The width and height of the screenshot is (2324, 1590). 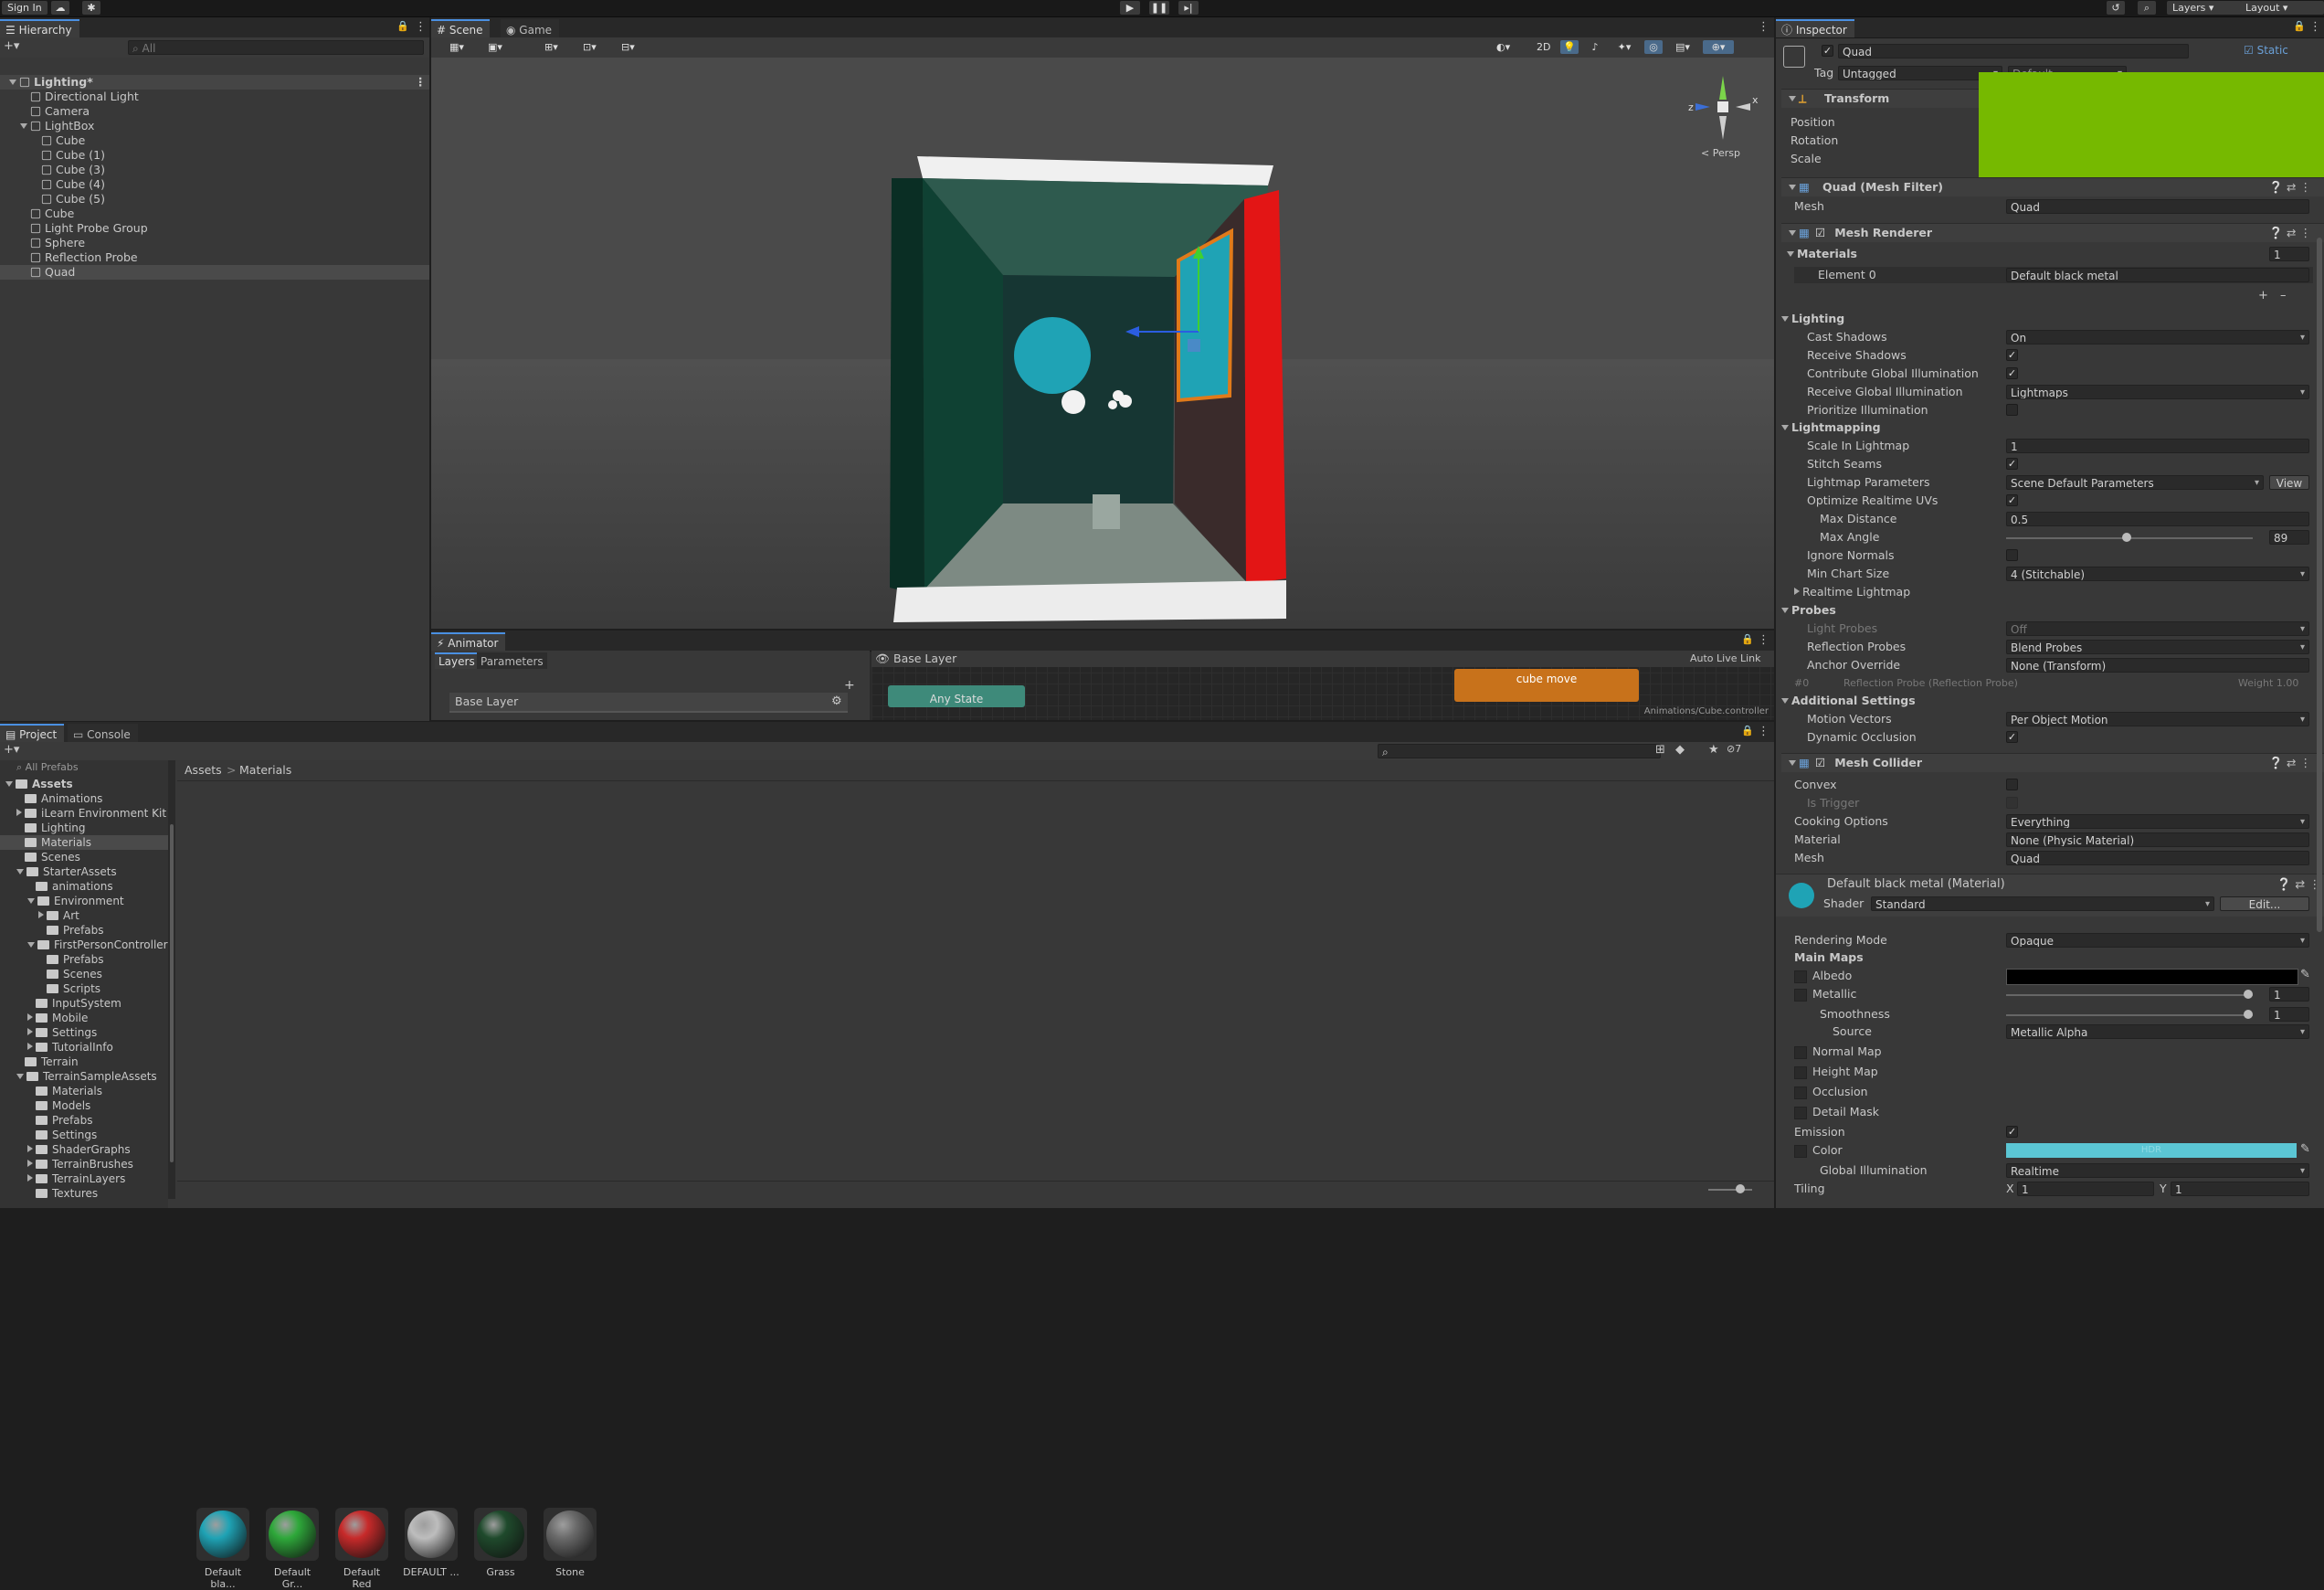 I want to click on emission-color-swatch: HDR, so click(x=2151, y=1150).